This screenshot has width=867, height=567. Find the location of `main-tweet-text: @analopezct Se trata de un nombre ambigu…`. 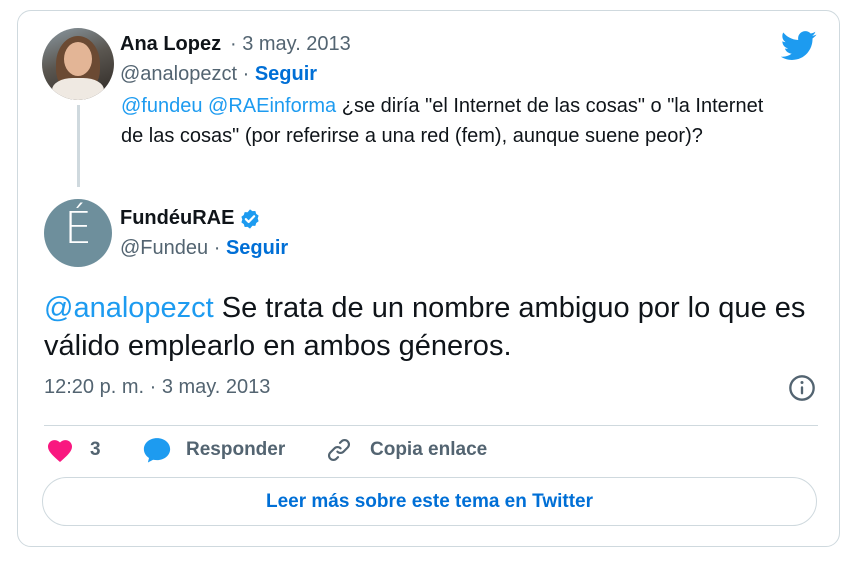

main-tweet-text: @analopezct Se trata de un nombre ambigu… is located at coordinates (434, 327).